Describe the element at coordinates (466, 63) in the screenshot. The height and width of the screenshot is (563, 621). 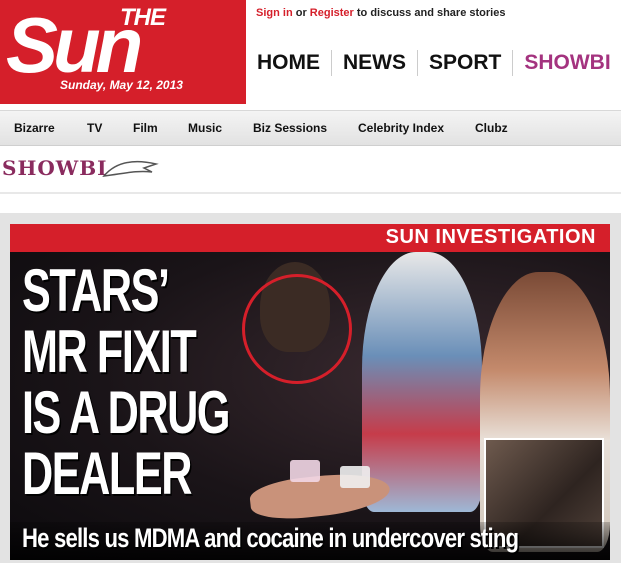
I see `nav-sport: SPORT` at that location.